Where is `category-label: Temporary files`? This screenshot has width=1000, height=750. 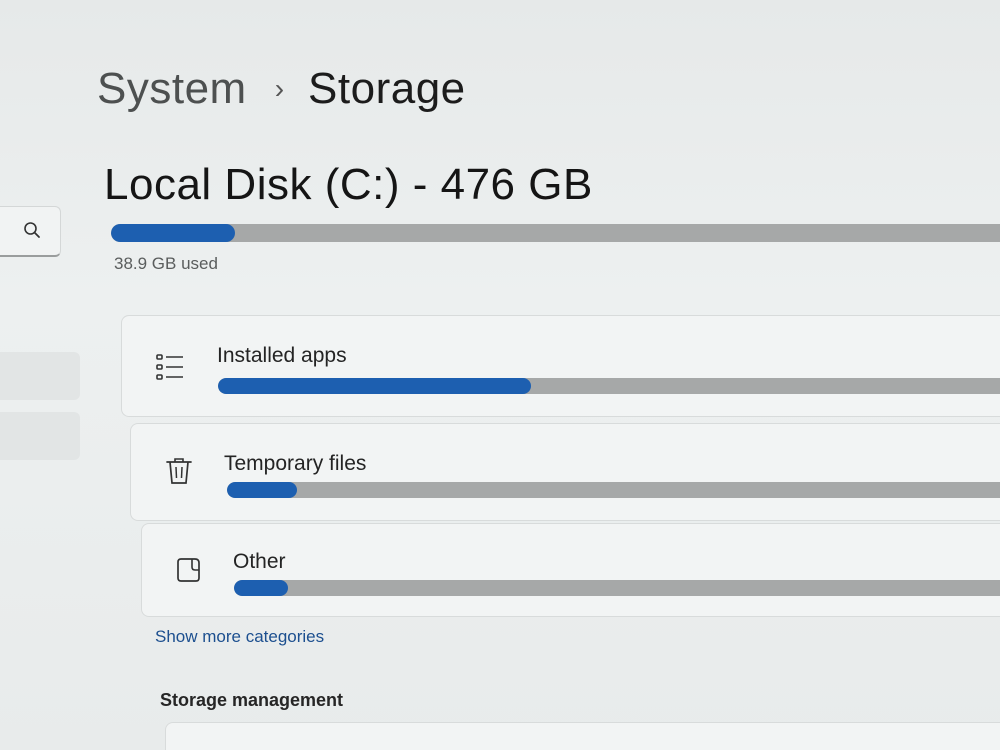
category-label: Temporary files is located at coordinates (295, 463).